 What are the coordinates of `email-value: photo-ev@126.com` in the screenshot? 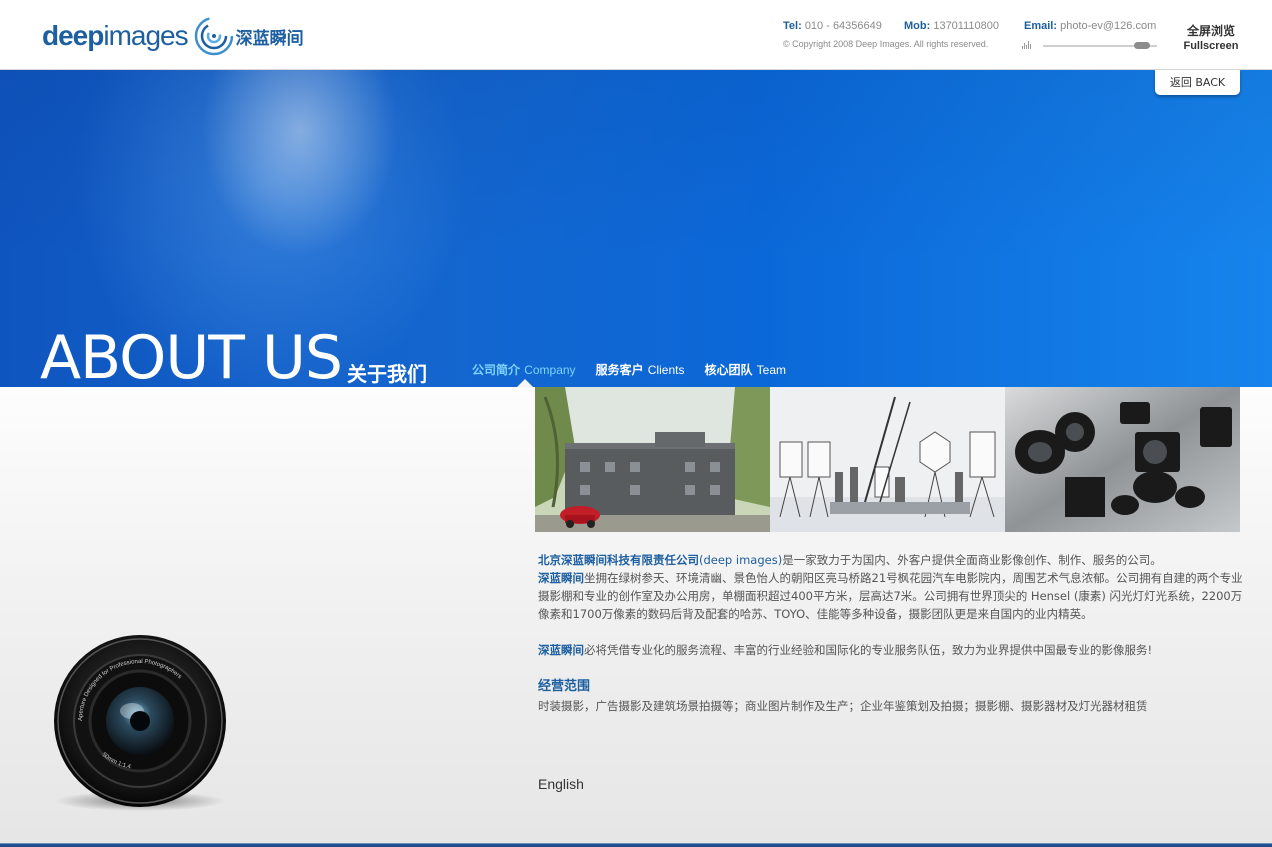 It's located at (1108, 26).